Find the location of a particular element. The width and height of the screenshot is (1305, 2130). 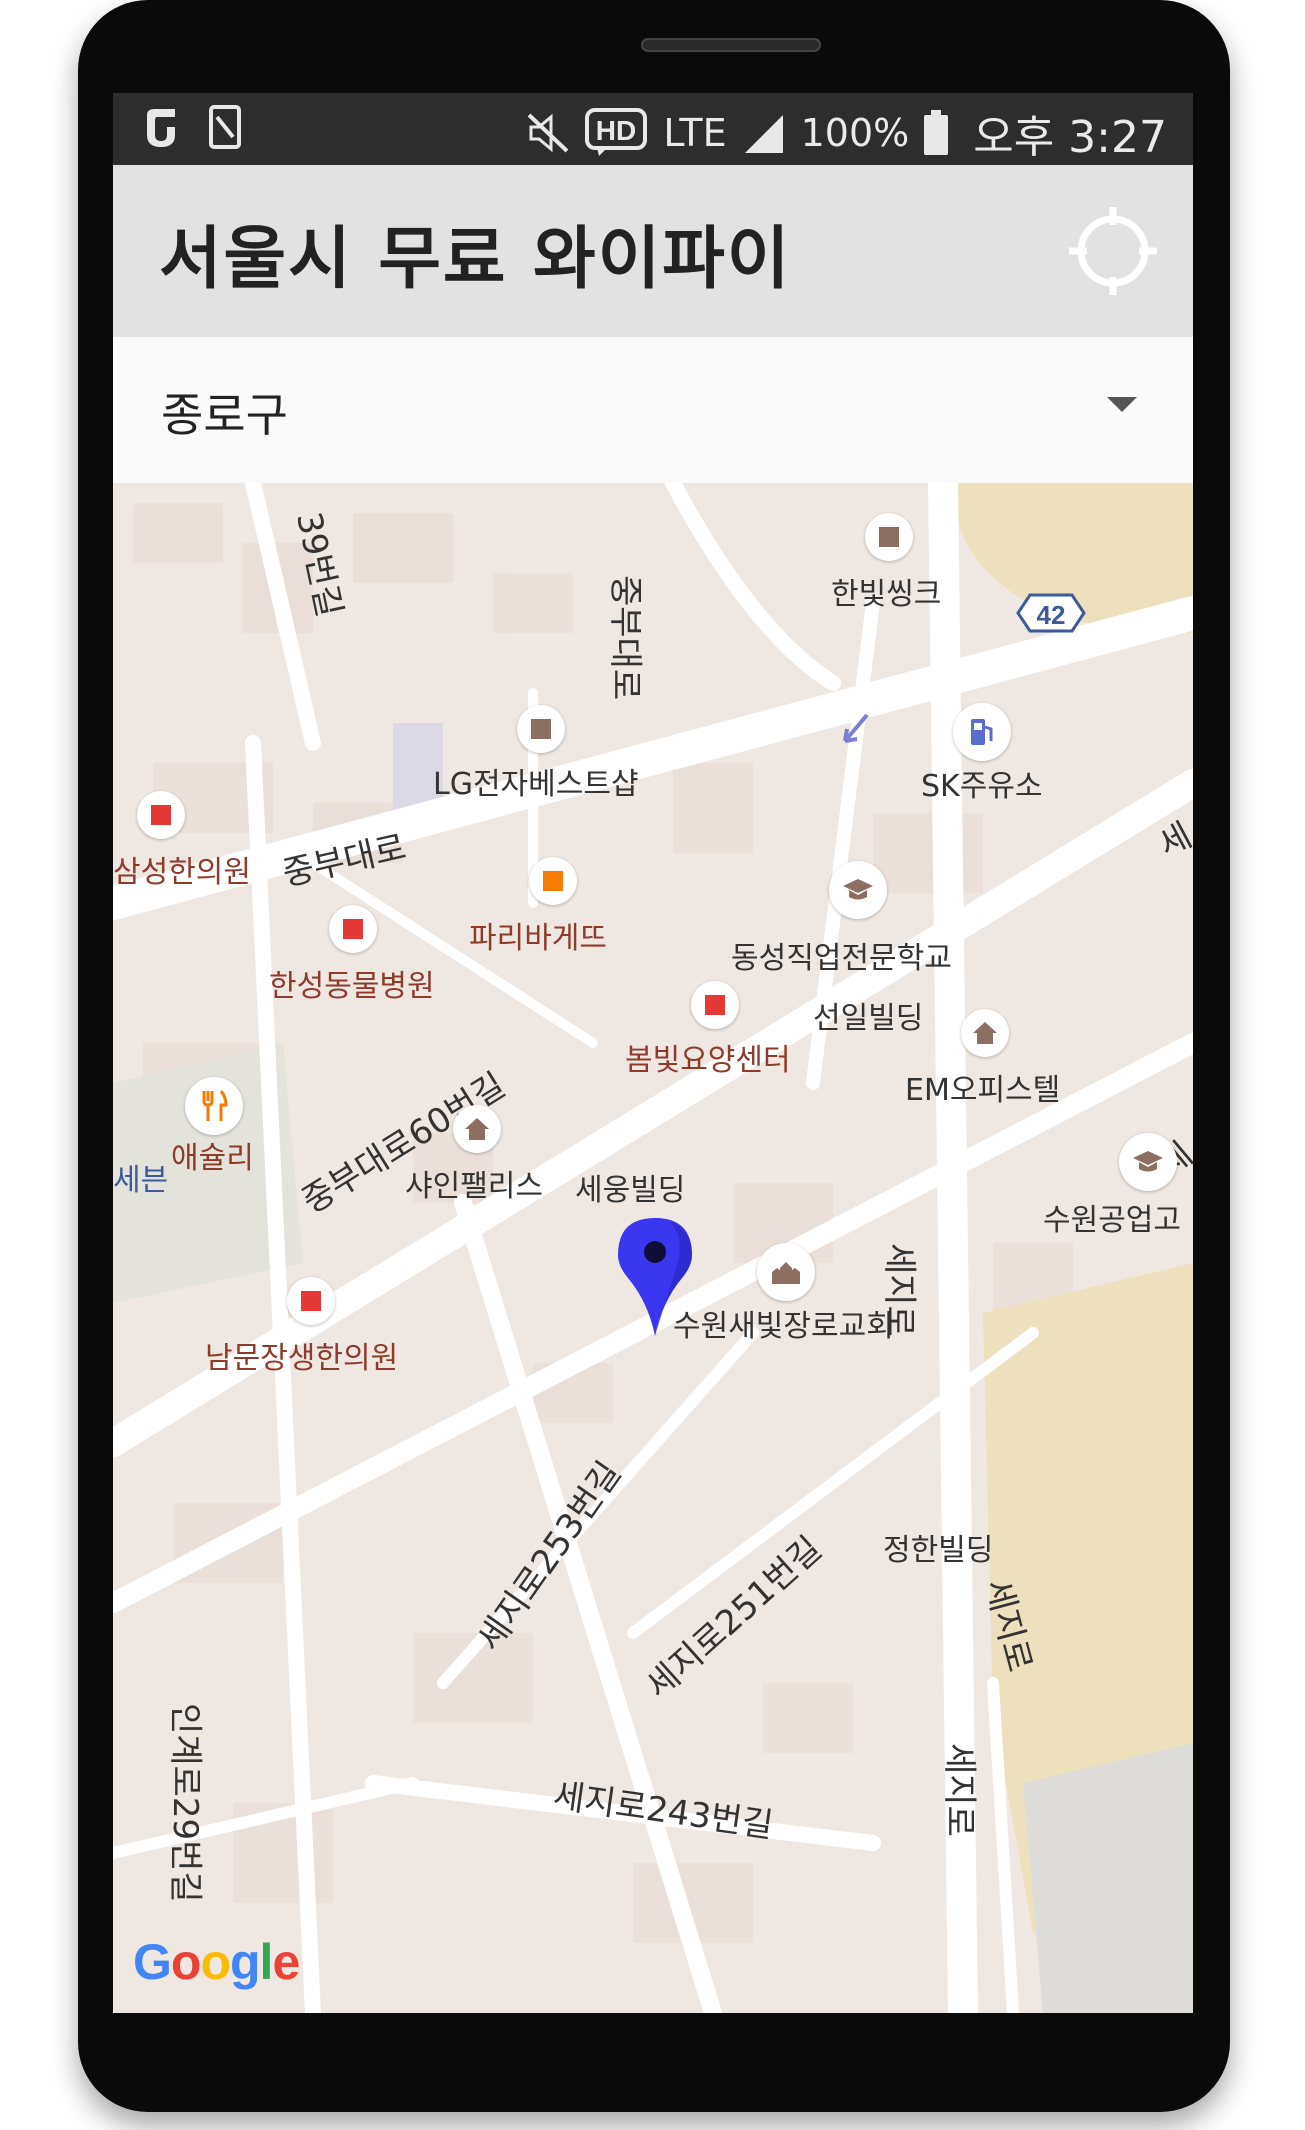

road-label: 세지로 is located at coordinates (959, 1790).